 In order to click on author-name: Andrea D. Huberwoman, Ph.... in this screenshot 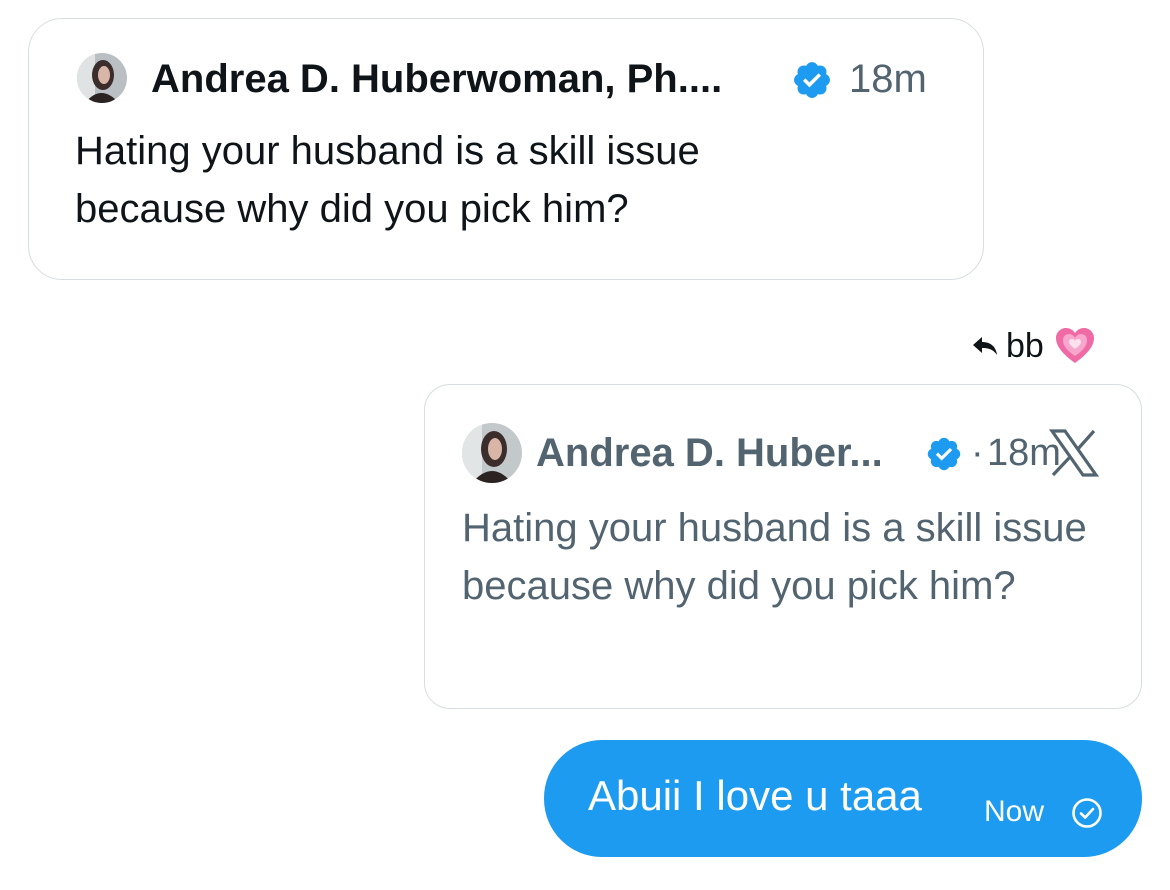, I will do `click(436, 79)`.